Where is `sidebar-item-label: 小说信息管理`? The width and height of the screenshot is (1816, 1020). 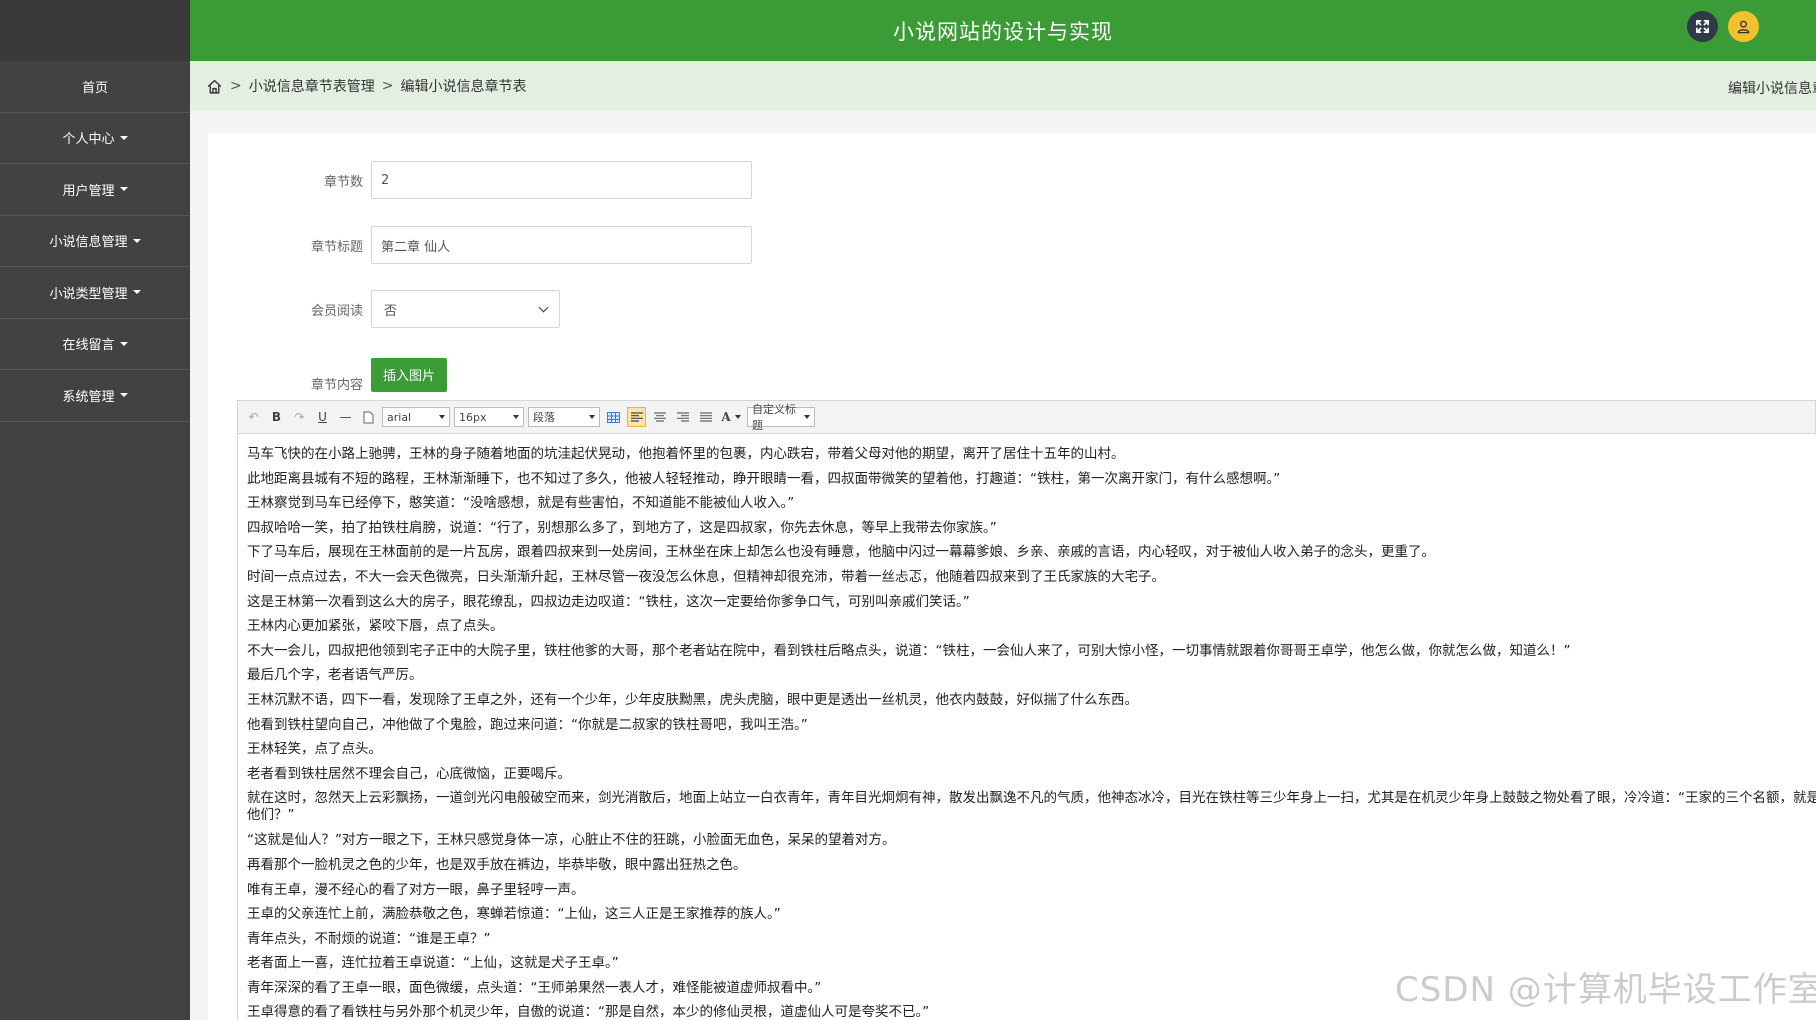 sidebar-item-label: 小说信息管理 is located at coordinates (88, 243).